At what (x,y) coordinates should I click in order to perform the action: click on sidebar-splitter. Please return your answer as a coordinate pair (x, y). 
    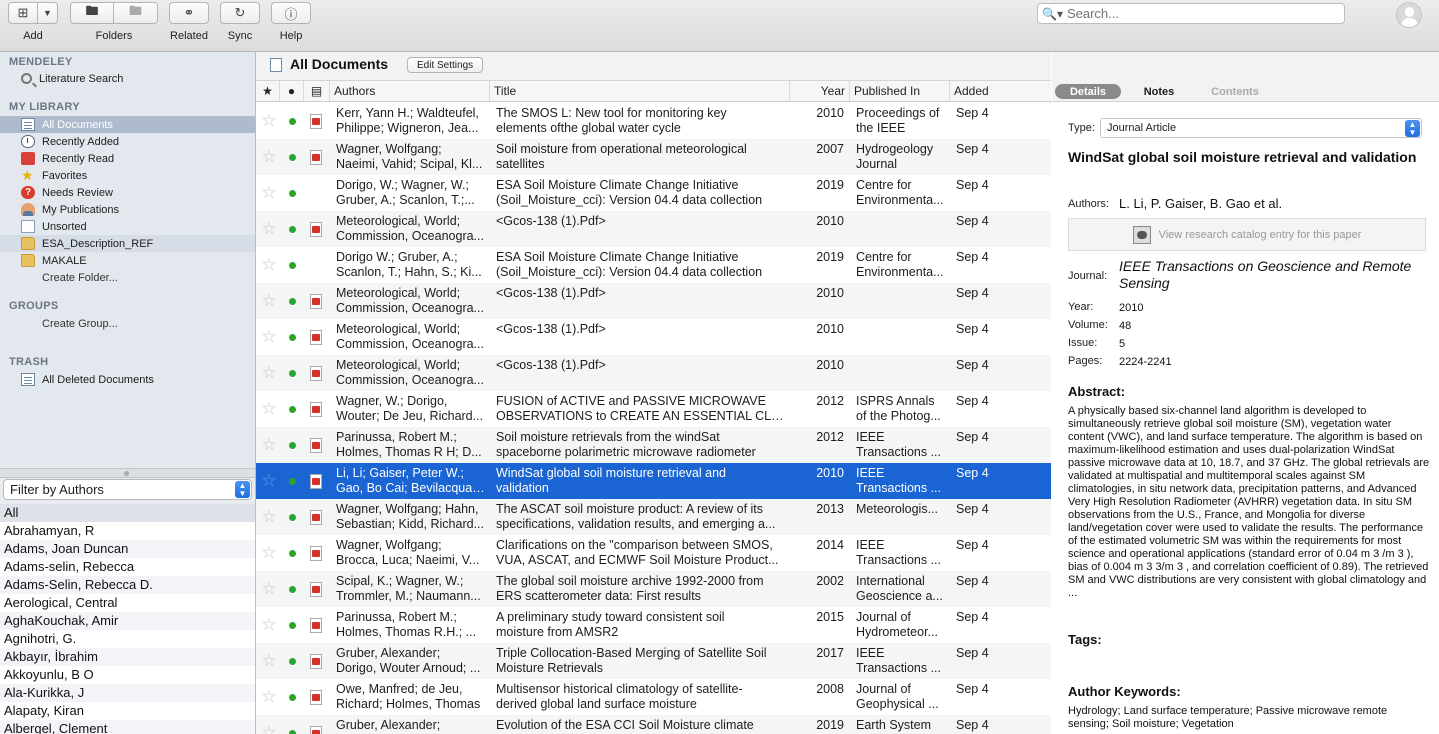
    Looking at the image, I should click on (127, 473).